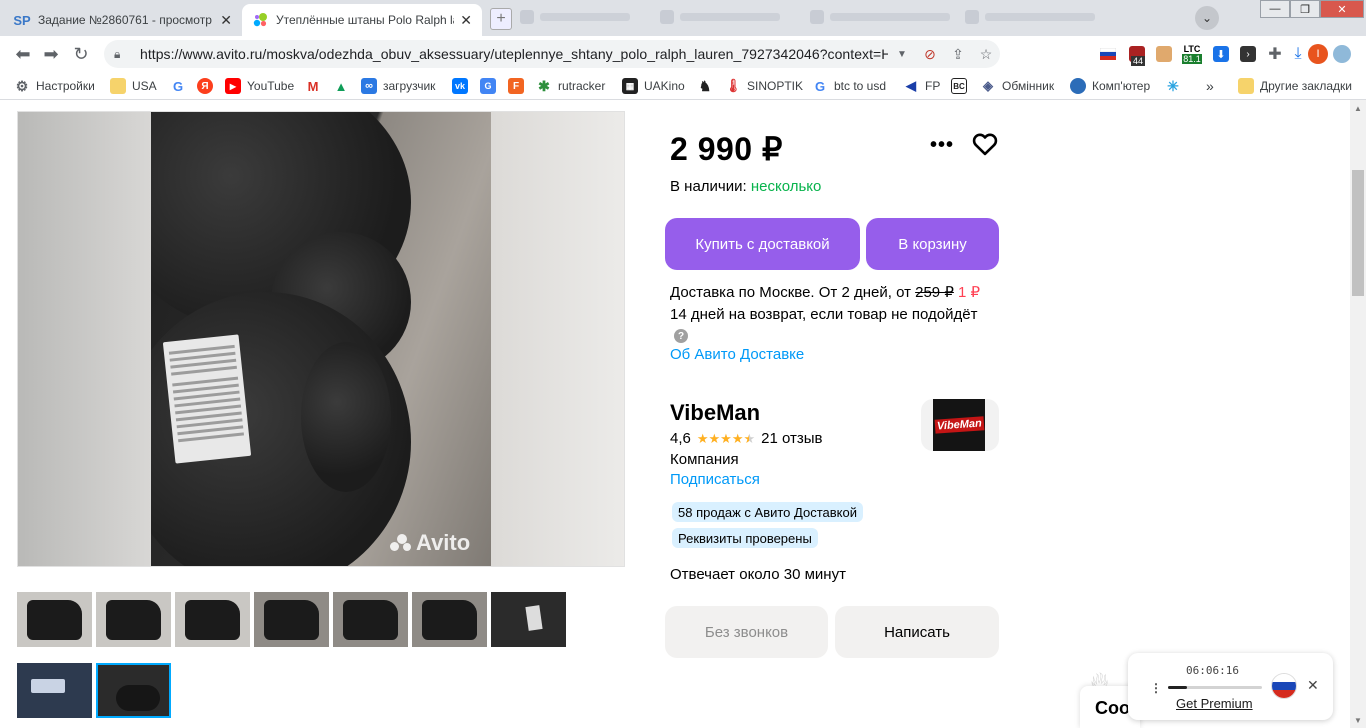  Describe the element at coordinates (501, 19) in the screenshot. I see `new-tab-button: +` at that location.